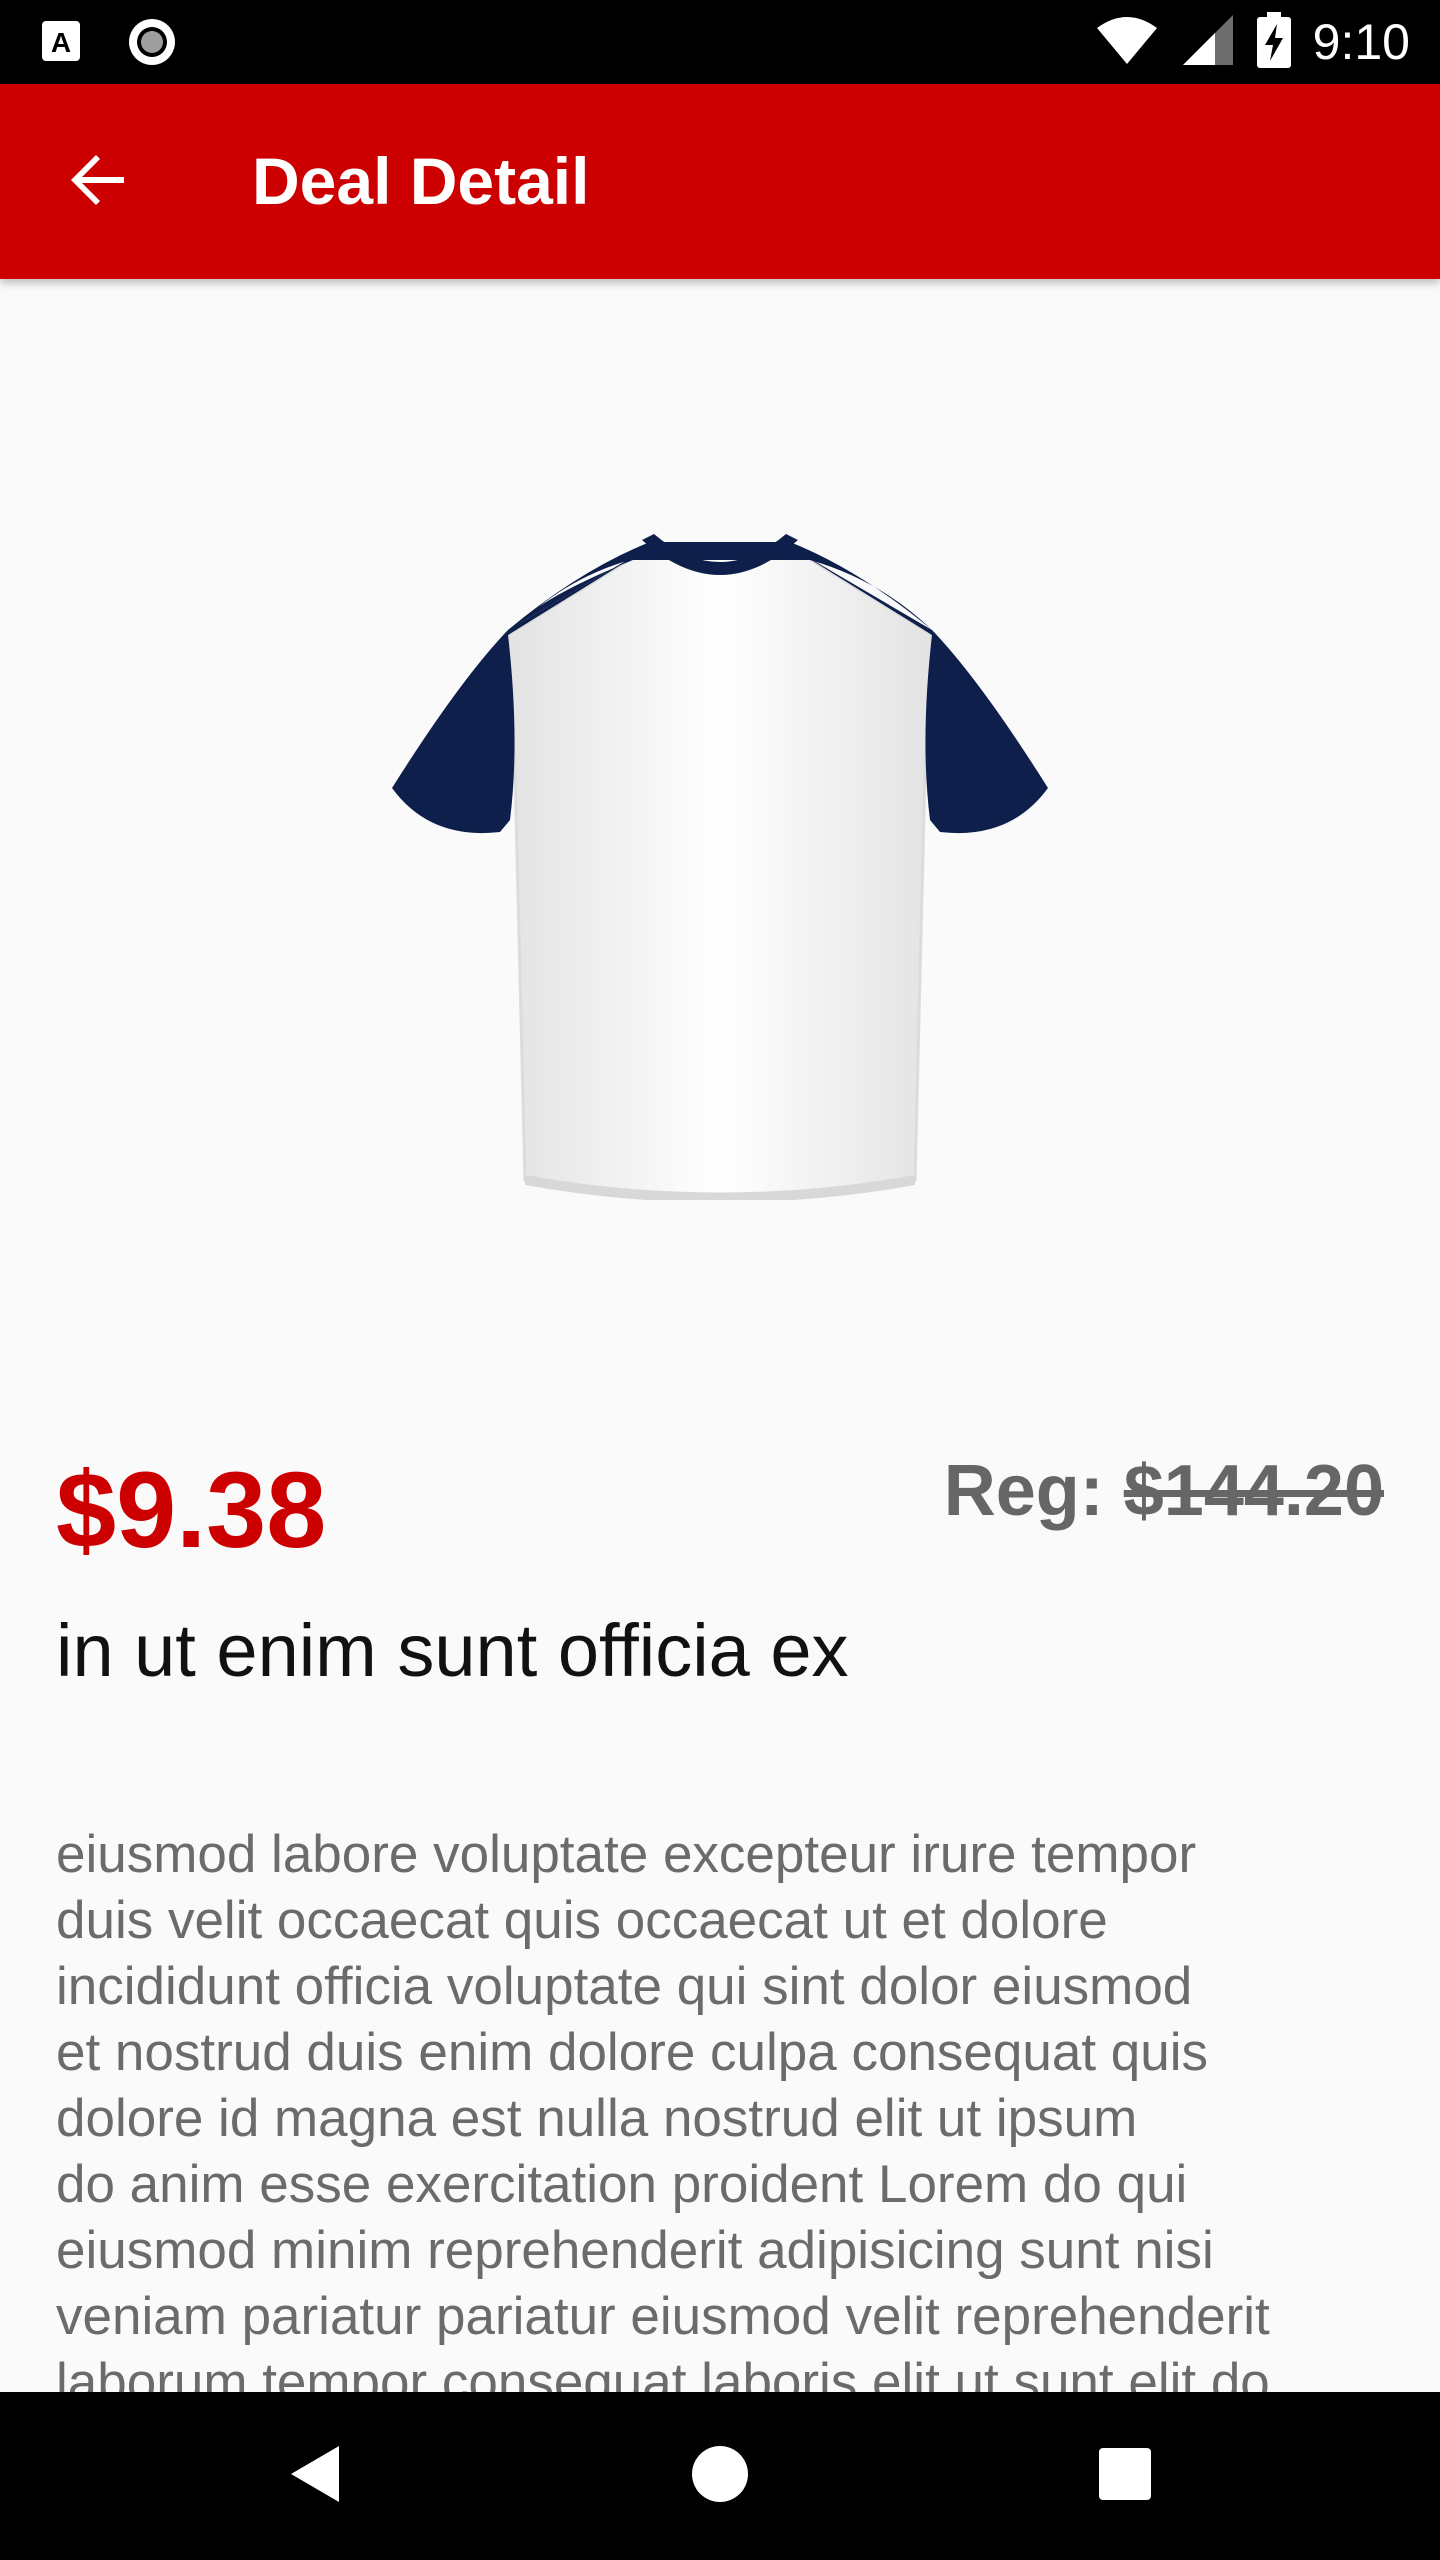 Image resolution: width=1440 pixels, height=2560 pixels. I want to click on nav-home-icon, so click(720, 2476).